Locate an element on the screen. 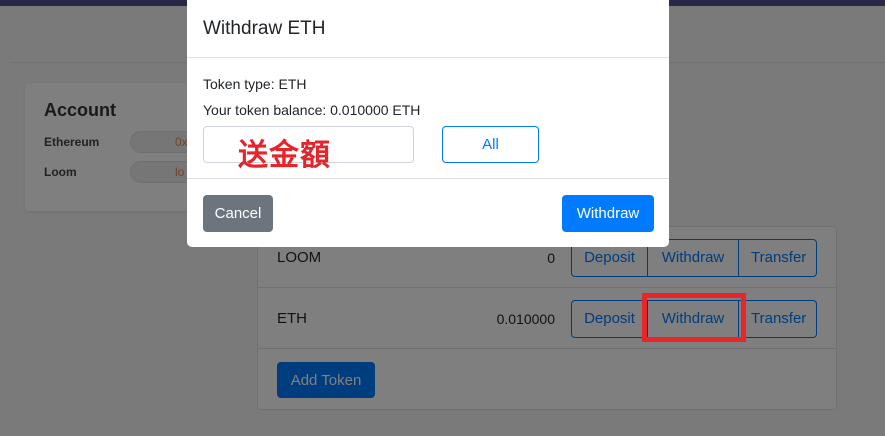 This screenshot has width=885, height=436. amount-input: 送金額 is located at coordinates (308, 149).